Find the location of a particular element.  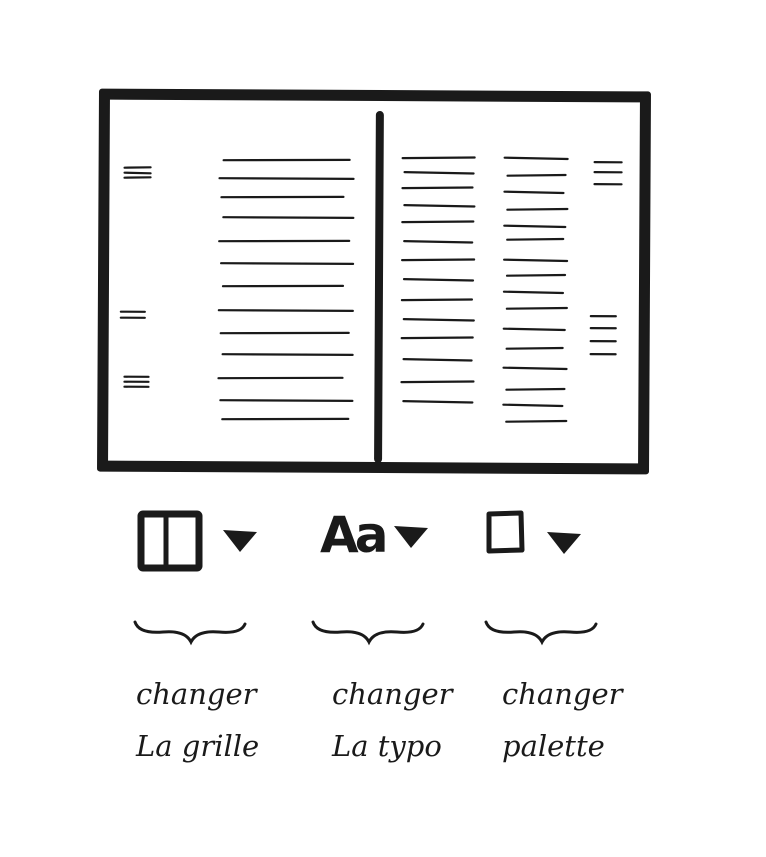

caption-palette-line-2: palette is located at coordinates (553, 746).